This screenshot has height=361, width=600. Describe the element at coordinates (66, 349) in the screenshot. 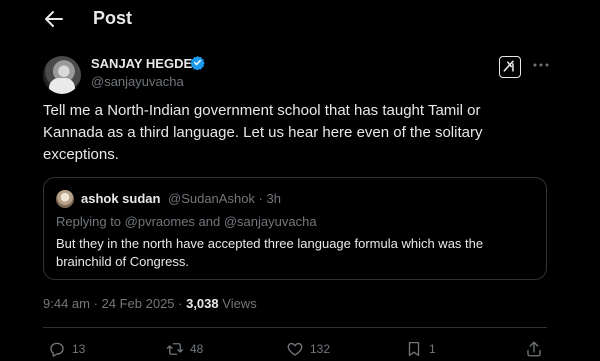

I see `reply-button: 13` at that location.